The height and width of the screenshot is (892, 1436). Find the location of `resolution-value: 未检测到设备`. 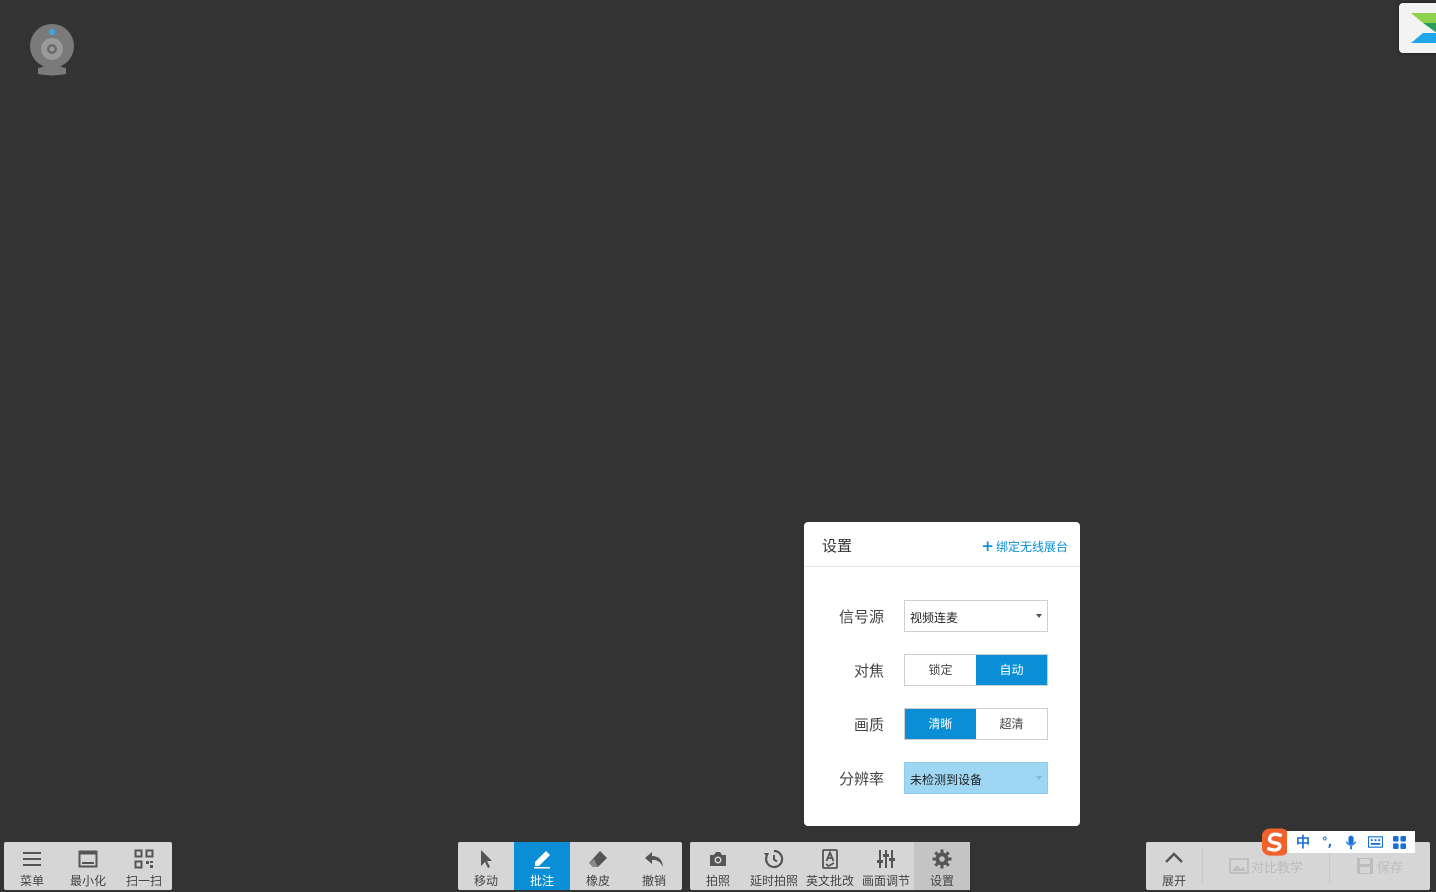

resolution-value: 未检测到设备 is located at coordinates (946, 780).